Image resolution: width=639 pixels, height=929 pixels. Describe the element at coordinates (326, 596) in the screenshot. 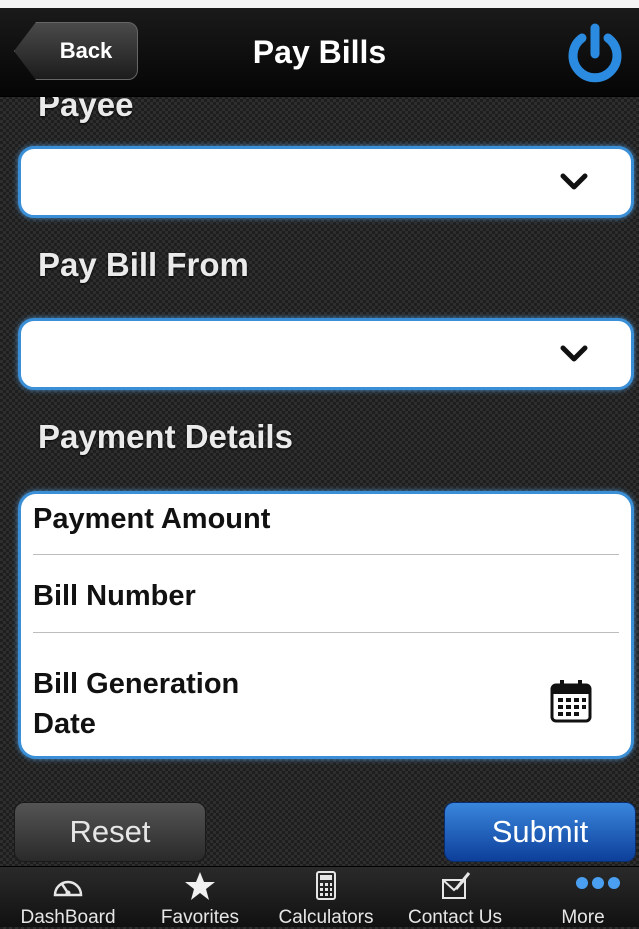

I see `bill-number-field: Bill Number` at that location.